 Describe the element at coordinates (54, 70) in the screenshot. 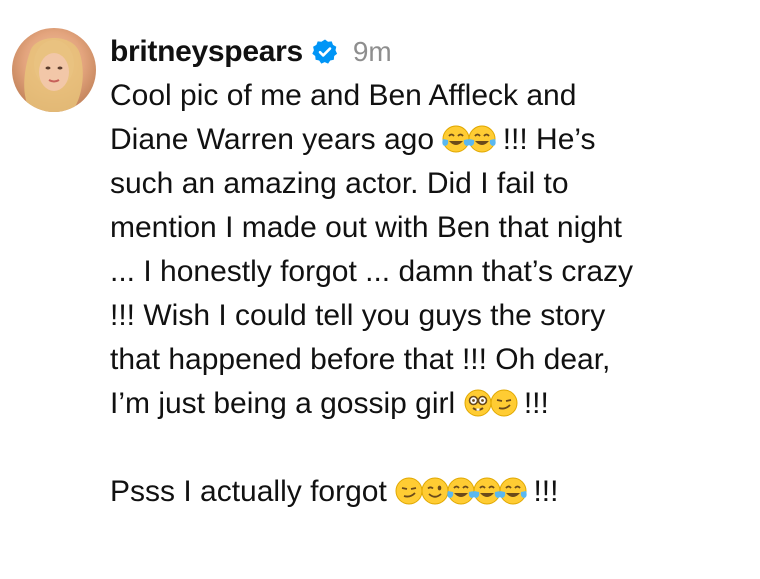

I see `avatar` at that location.